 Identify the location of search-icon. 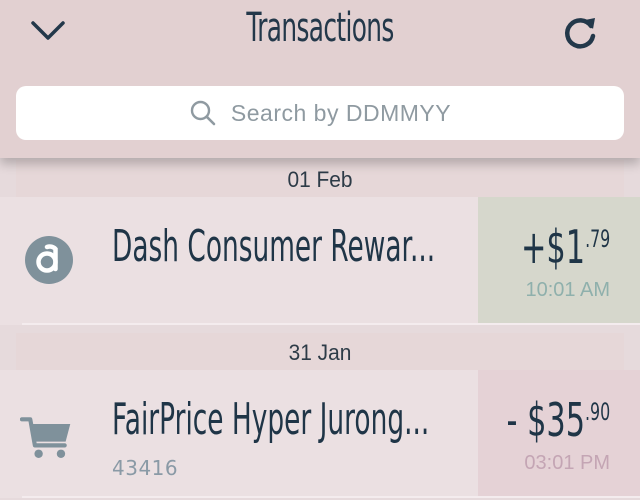
(203, 113).